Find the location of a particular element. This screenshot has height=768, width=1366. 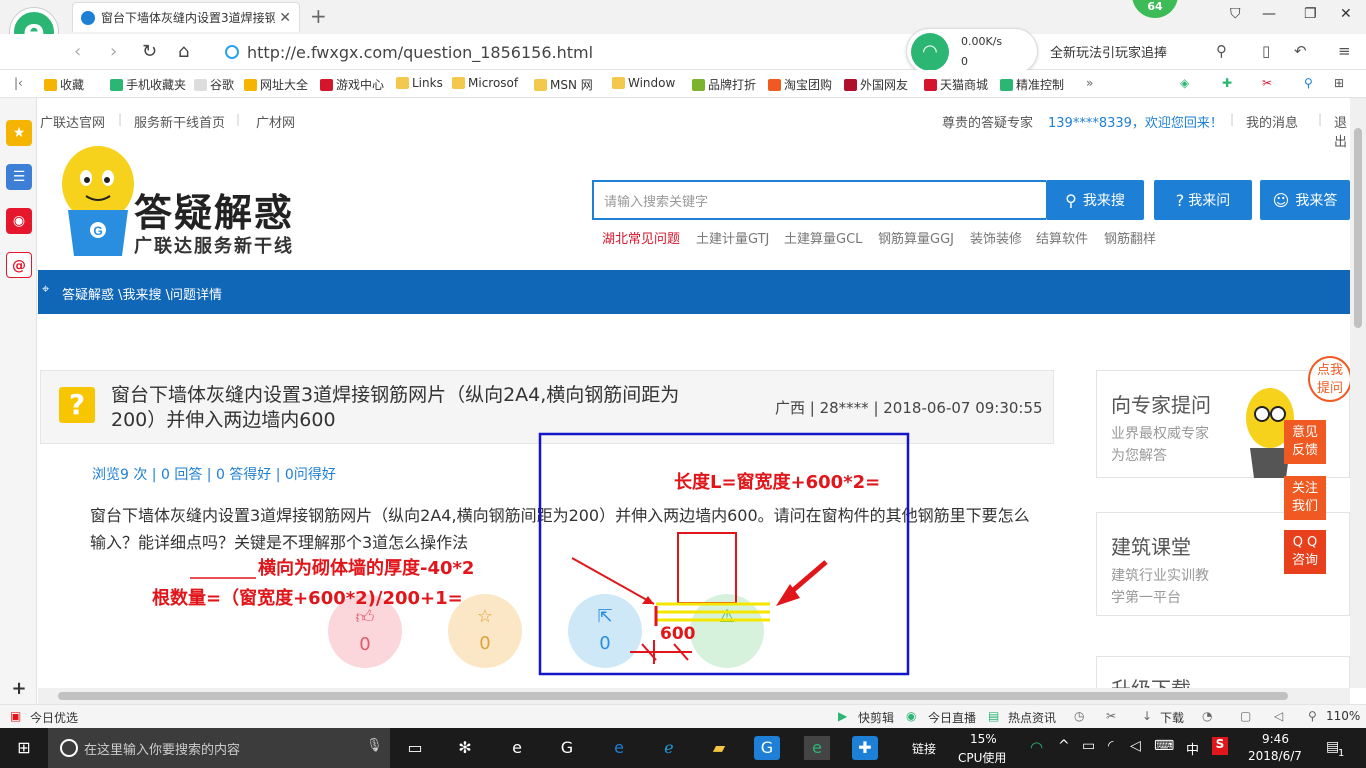

bookmark-item: 淘宝团购 is located at coordinates (800, 84).